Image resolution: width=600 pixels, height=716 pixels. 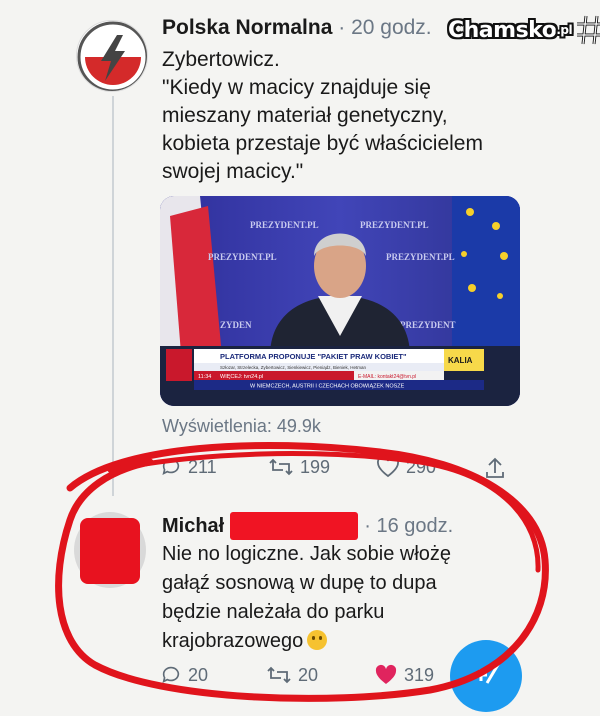 I want to click on reply-reply-button: 20, so click(x=184, y=675).